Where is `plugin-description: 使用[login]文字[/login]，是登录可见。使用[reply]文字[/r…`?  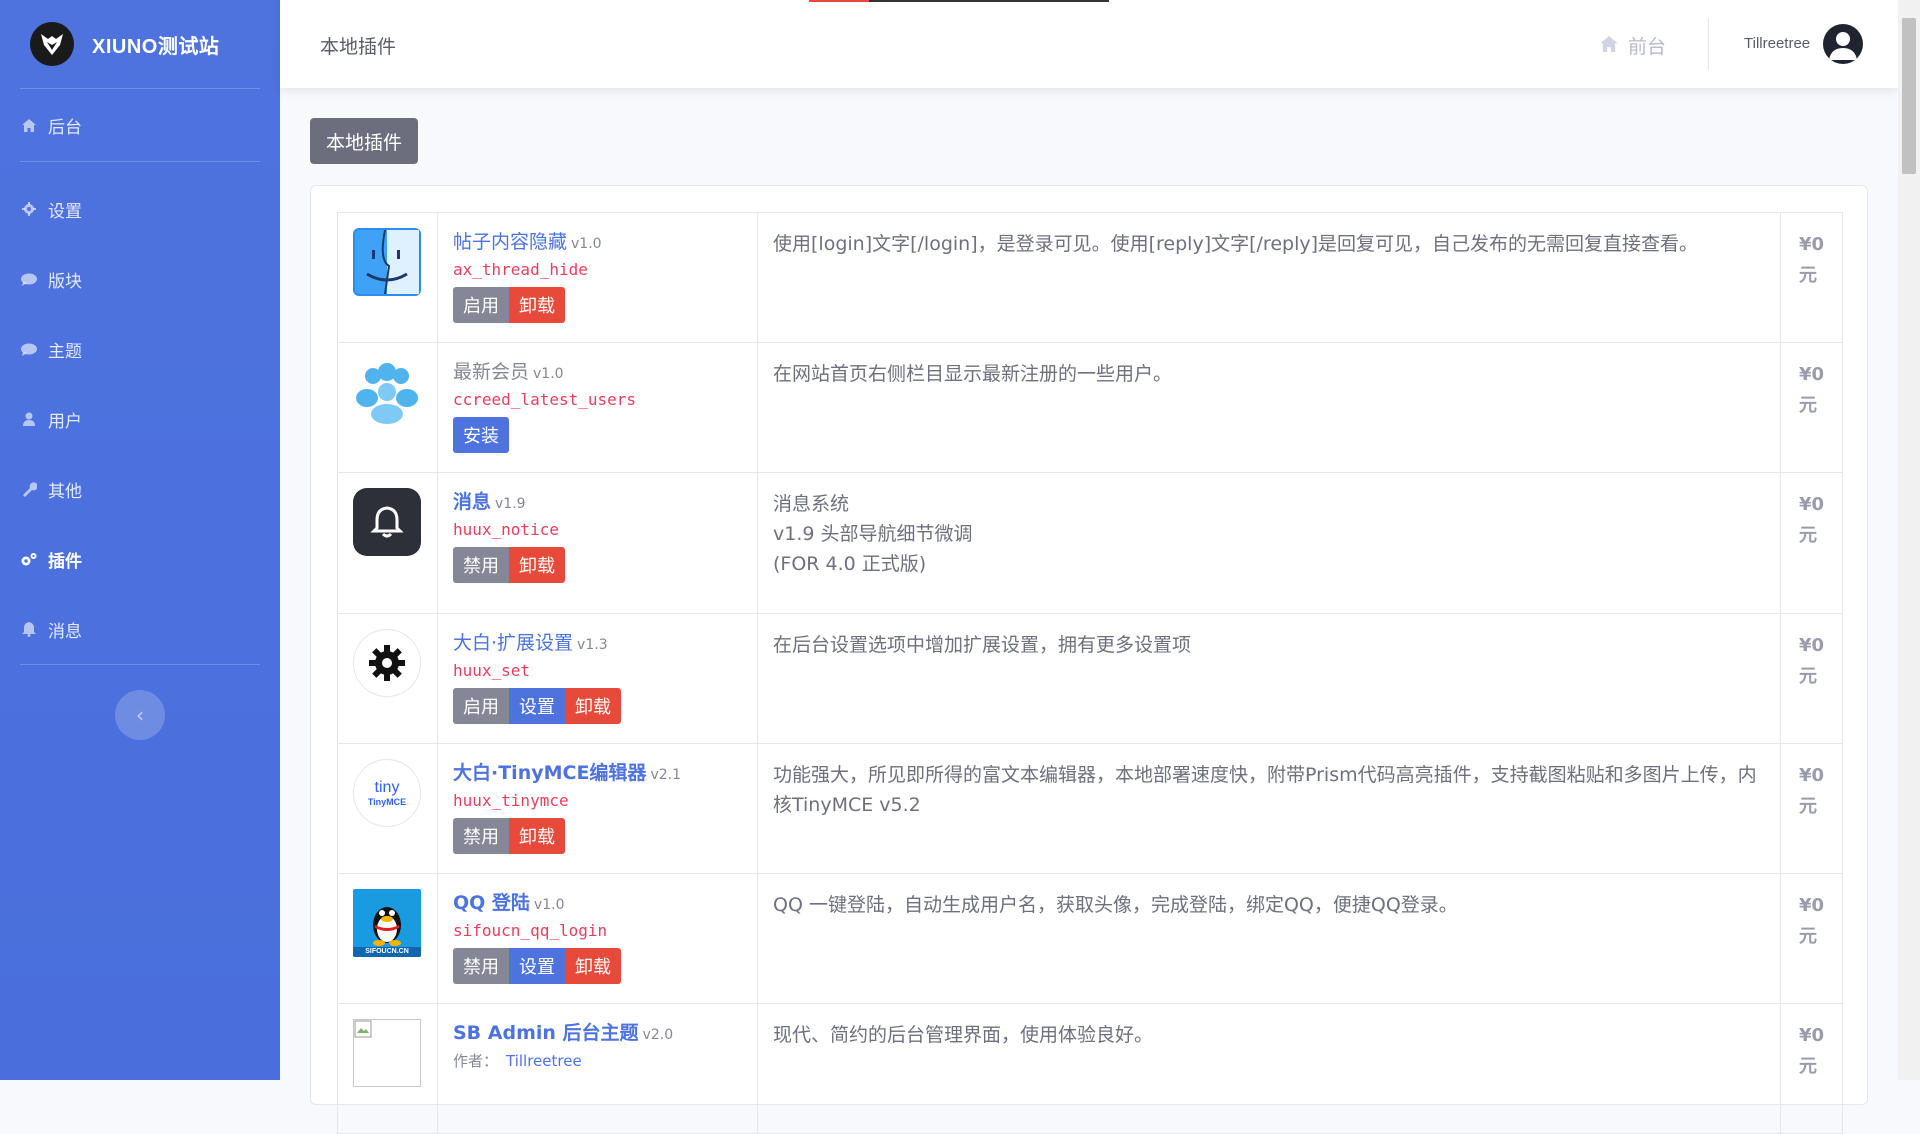
plugin-description: 使用[login]文字[/login]，是登录可见。使用[reply]文字[/r… is located at coordinates (1269, 277).